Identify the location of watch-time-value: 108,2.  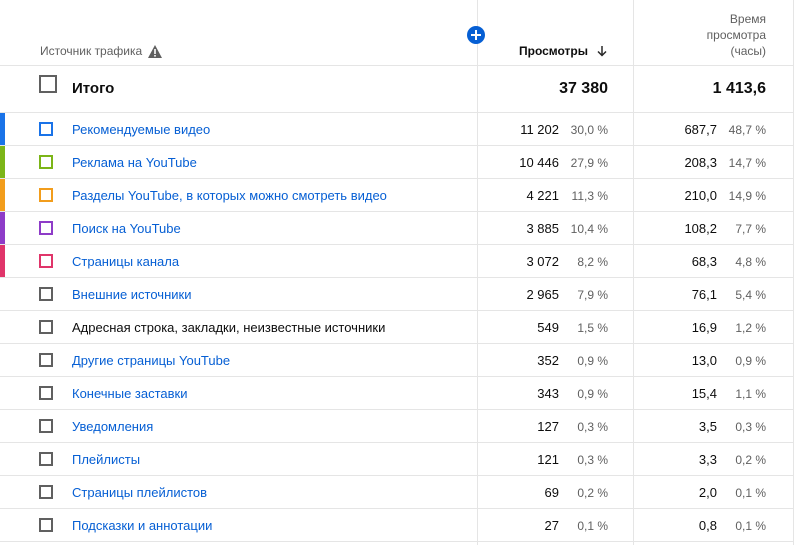
(700, 228).